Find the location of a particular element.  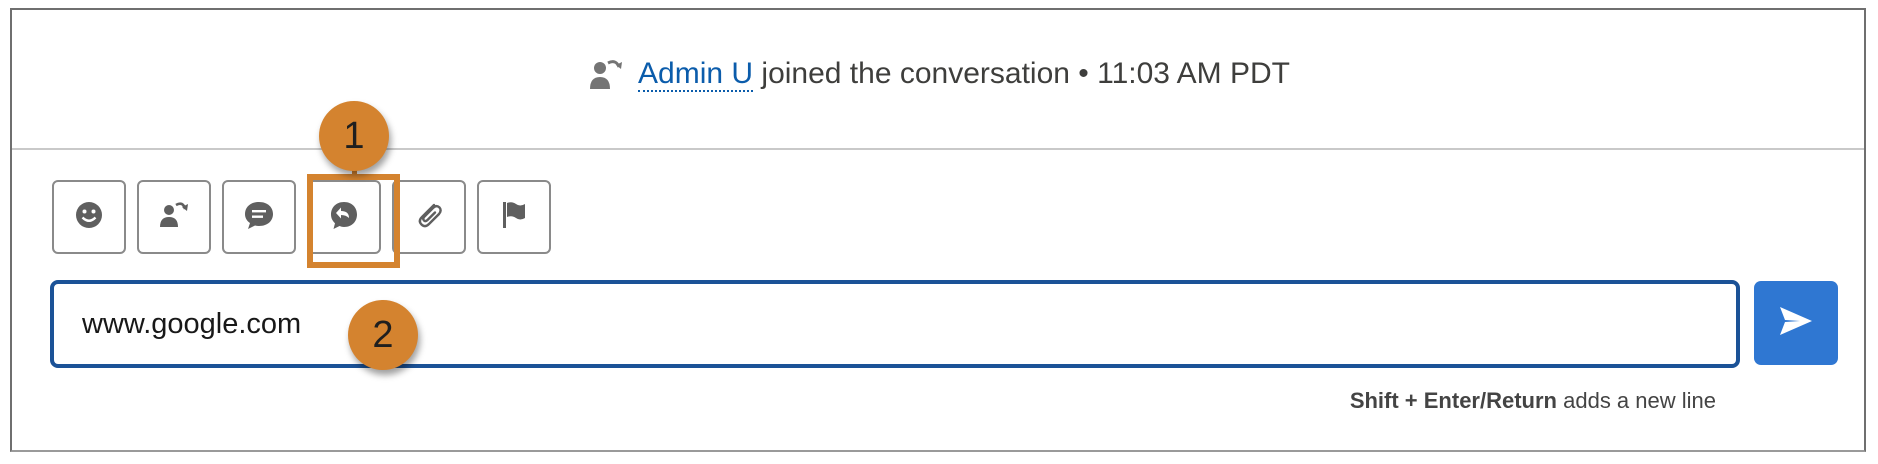

new-line-hint: Shift + Enter/Return adds a new line is located at coordinates (1533, 401).